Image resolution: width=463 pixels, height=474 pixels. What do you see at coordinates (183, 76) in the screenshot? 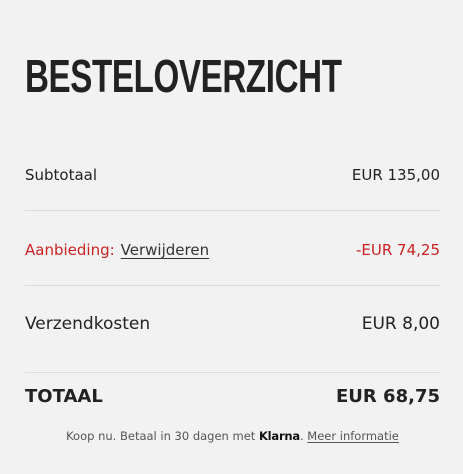
I see `page-title: BESTELOVERZICHT` at bounding box center [183, 76].